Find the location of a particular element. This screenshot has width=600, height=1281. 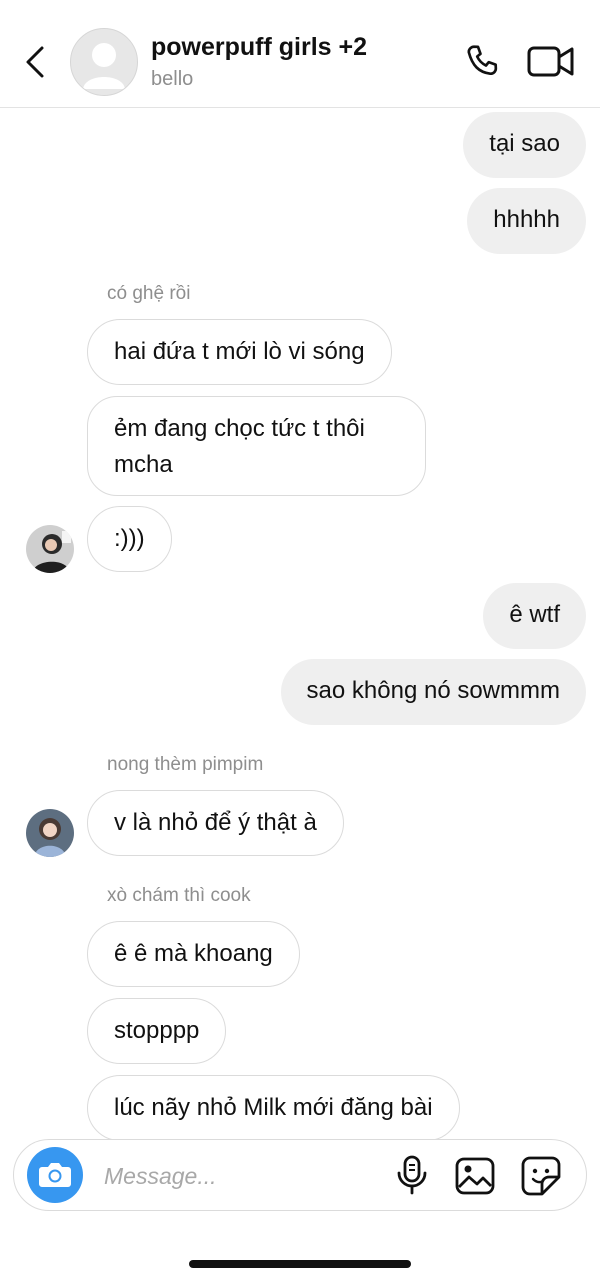

call-button is located at coordinates (483, 62).